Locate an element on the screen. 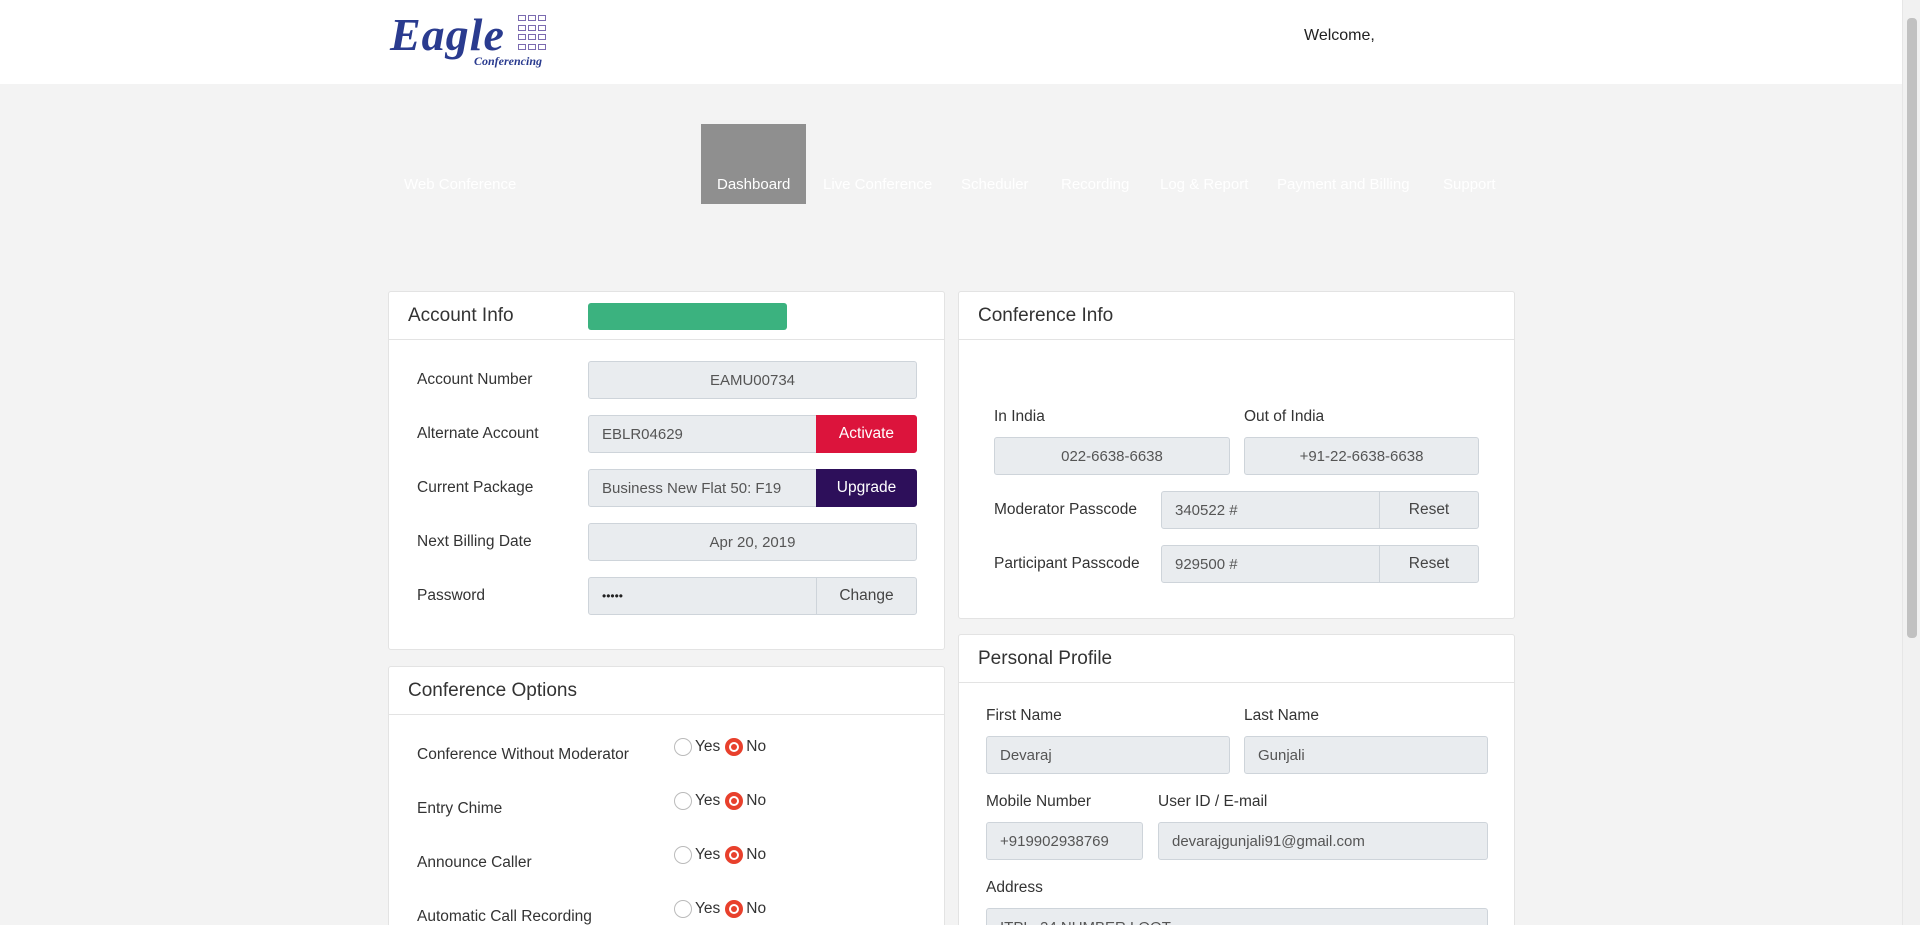 This screenshot has width=1920, height=925. logo-sub-text: Conferencing is located at coordinates (508, 61).